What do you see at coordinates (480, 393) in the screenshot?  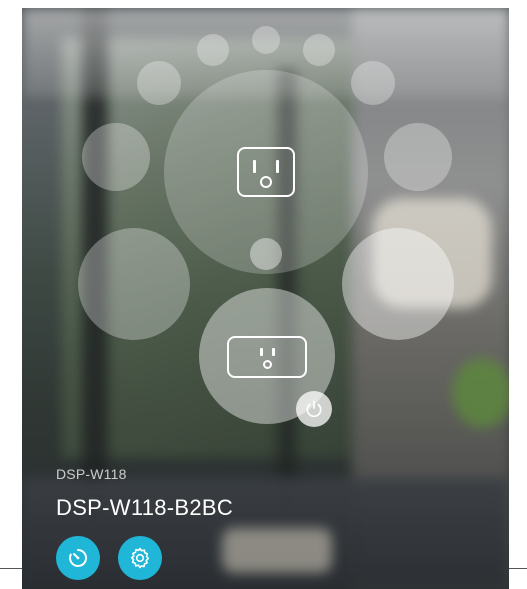 I see `background-plant` at bounding box center [480, 393].